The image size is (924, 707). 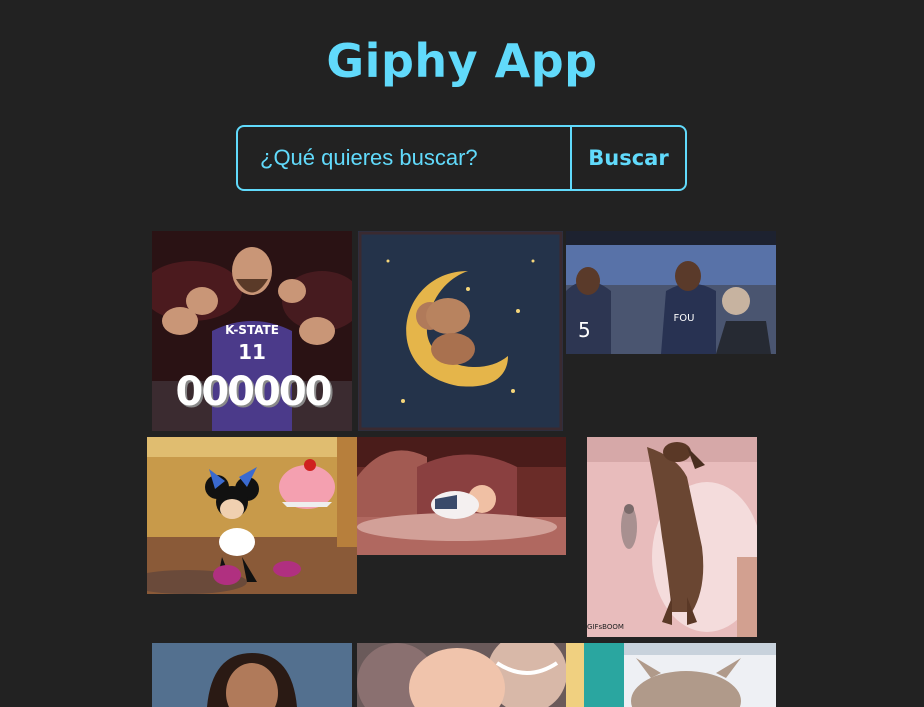 What do you see at coordinates (460, 331) in the screenshot?
I see `gif-teddy-bear-moon` at bounding box center [460, 331].